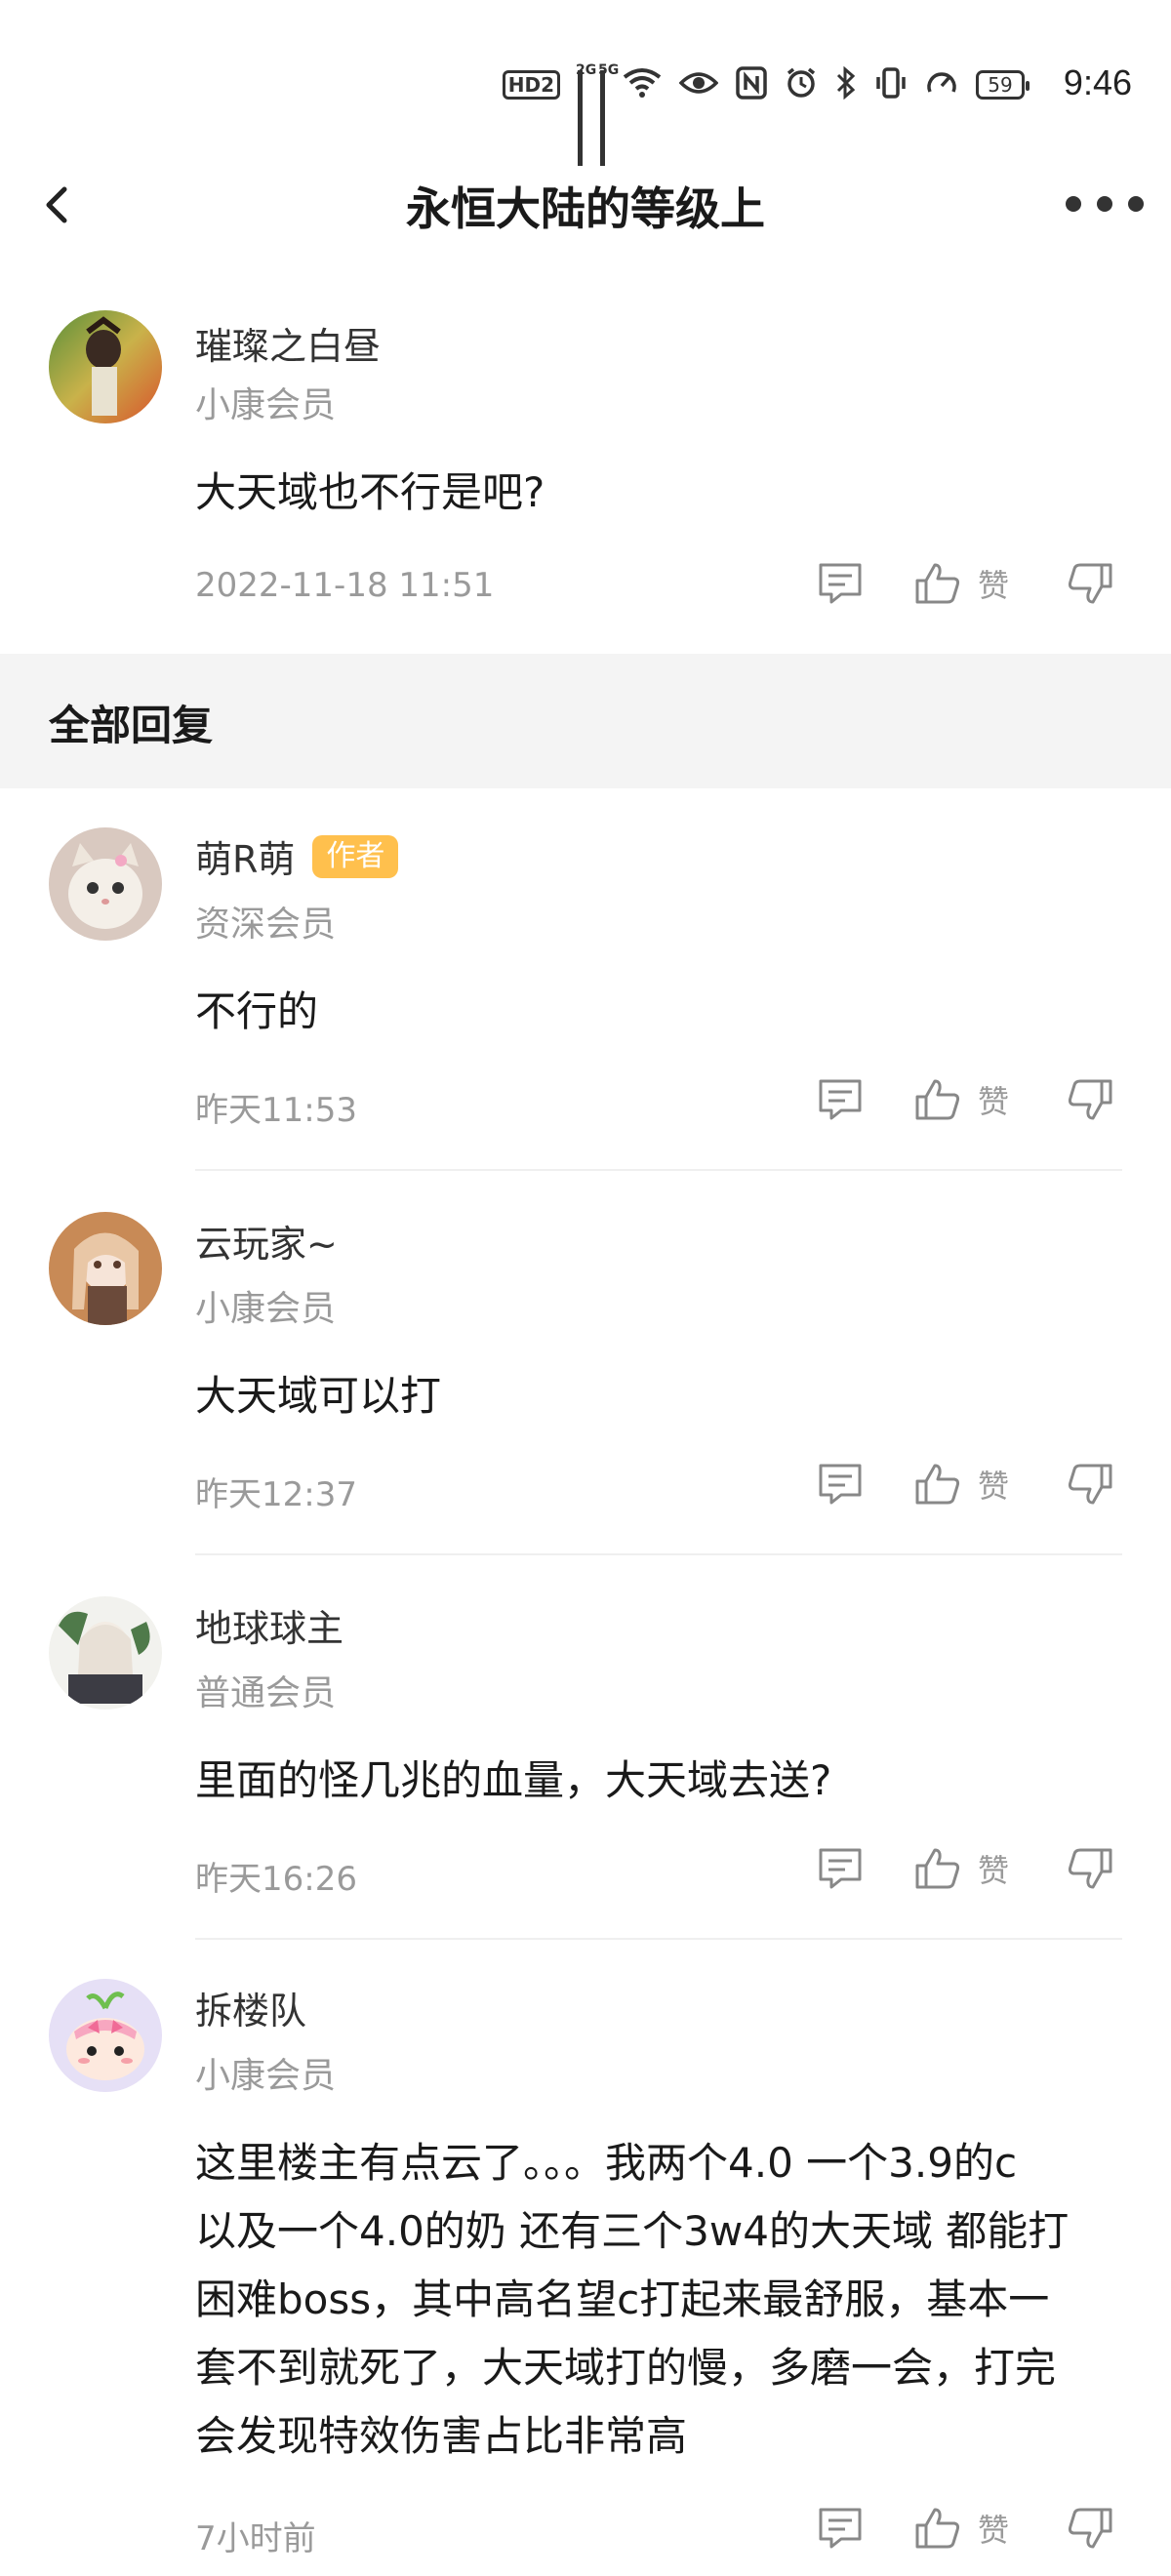 The width and height of the screenshot is (1171, 2576). Describe the element at coordinates (355, 856) in the screenshot. I see `author-badge: 作者` at that location.